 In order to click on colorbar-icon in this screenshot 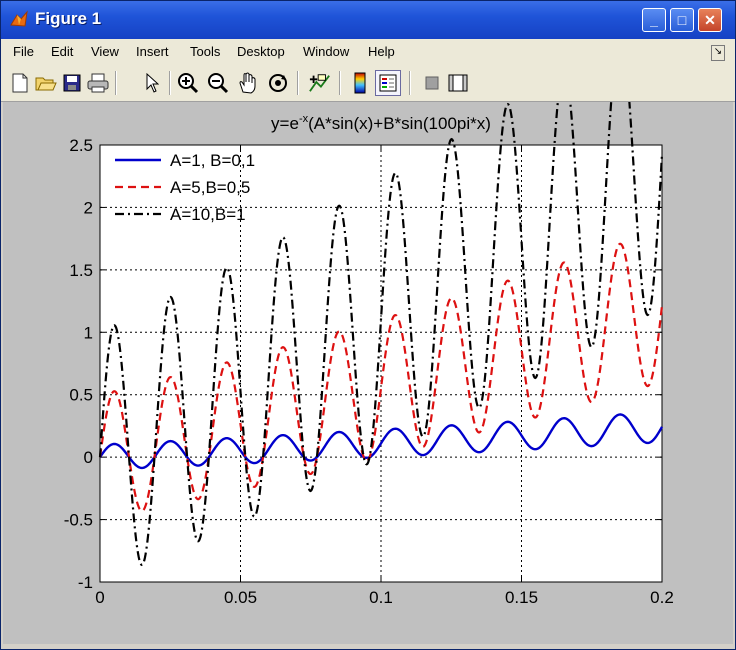, I will do `click(360, 83)`.